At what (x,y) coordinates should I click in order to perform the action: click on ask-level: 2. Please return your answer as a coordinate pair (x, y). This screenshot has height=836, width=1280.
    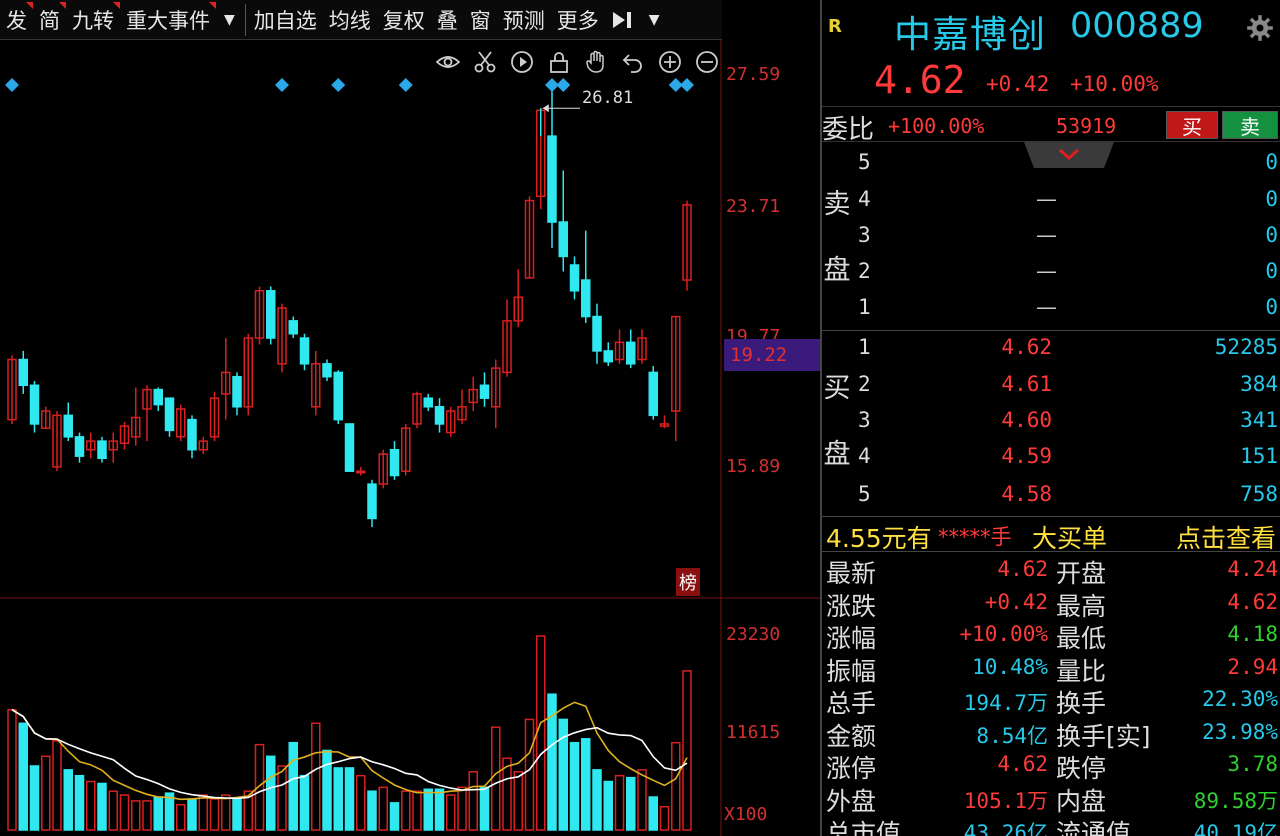
    Looking at the image, I should click on (864, 271).